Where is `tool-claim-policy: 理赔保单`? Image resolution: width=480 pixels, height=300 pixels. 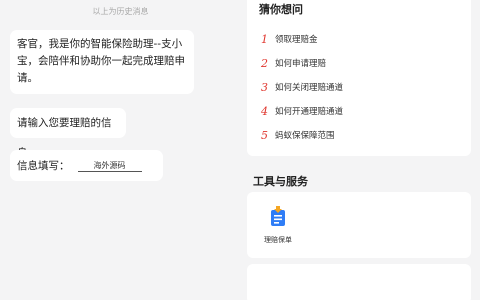 tool-claim-policy: 理赔保单 is located at coordinates (278, 225).